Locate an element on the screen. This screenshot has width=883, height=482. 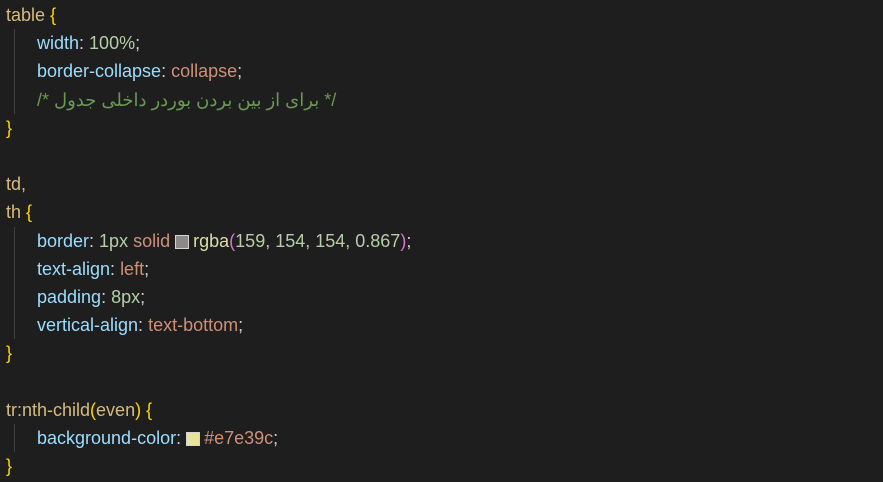
color-swatch-border is located at coordinates (182, 241).